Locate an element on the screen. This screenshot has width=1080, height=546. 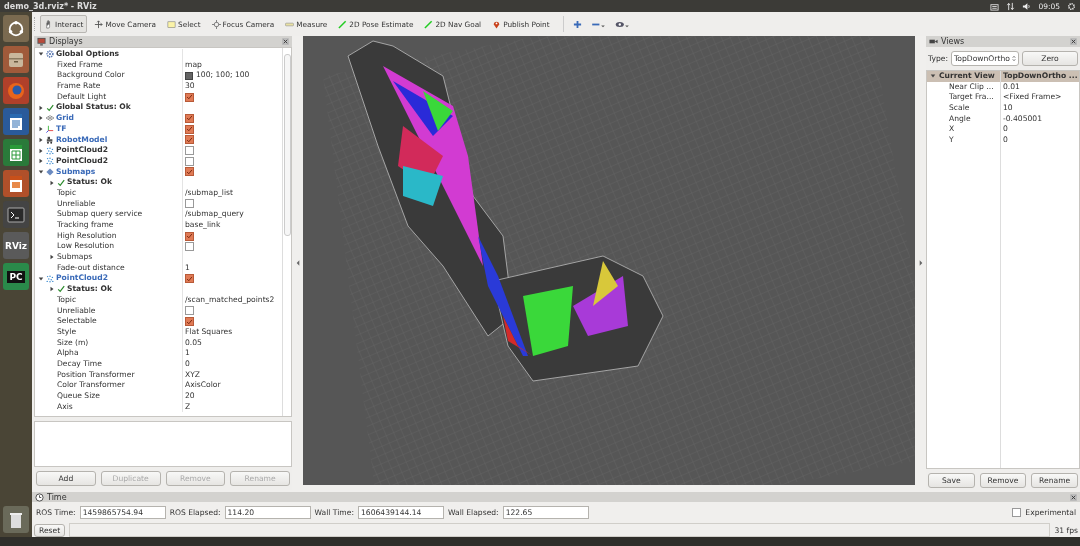
calc-app-icon is located at coordinates (16, 152).